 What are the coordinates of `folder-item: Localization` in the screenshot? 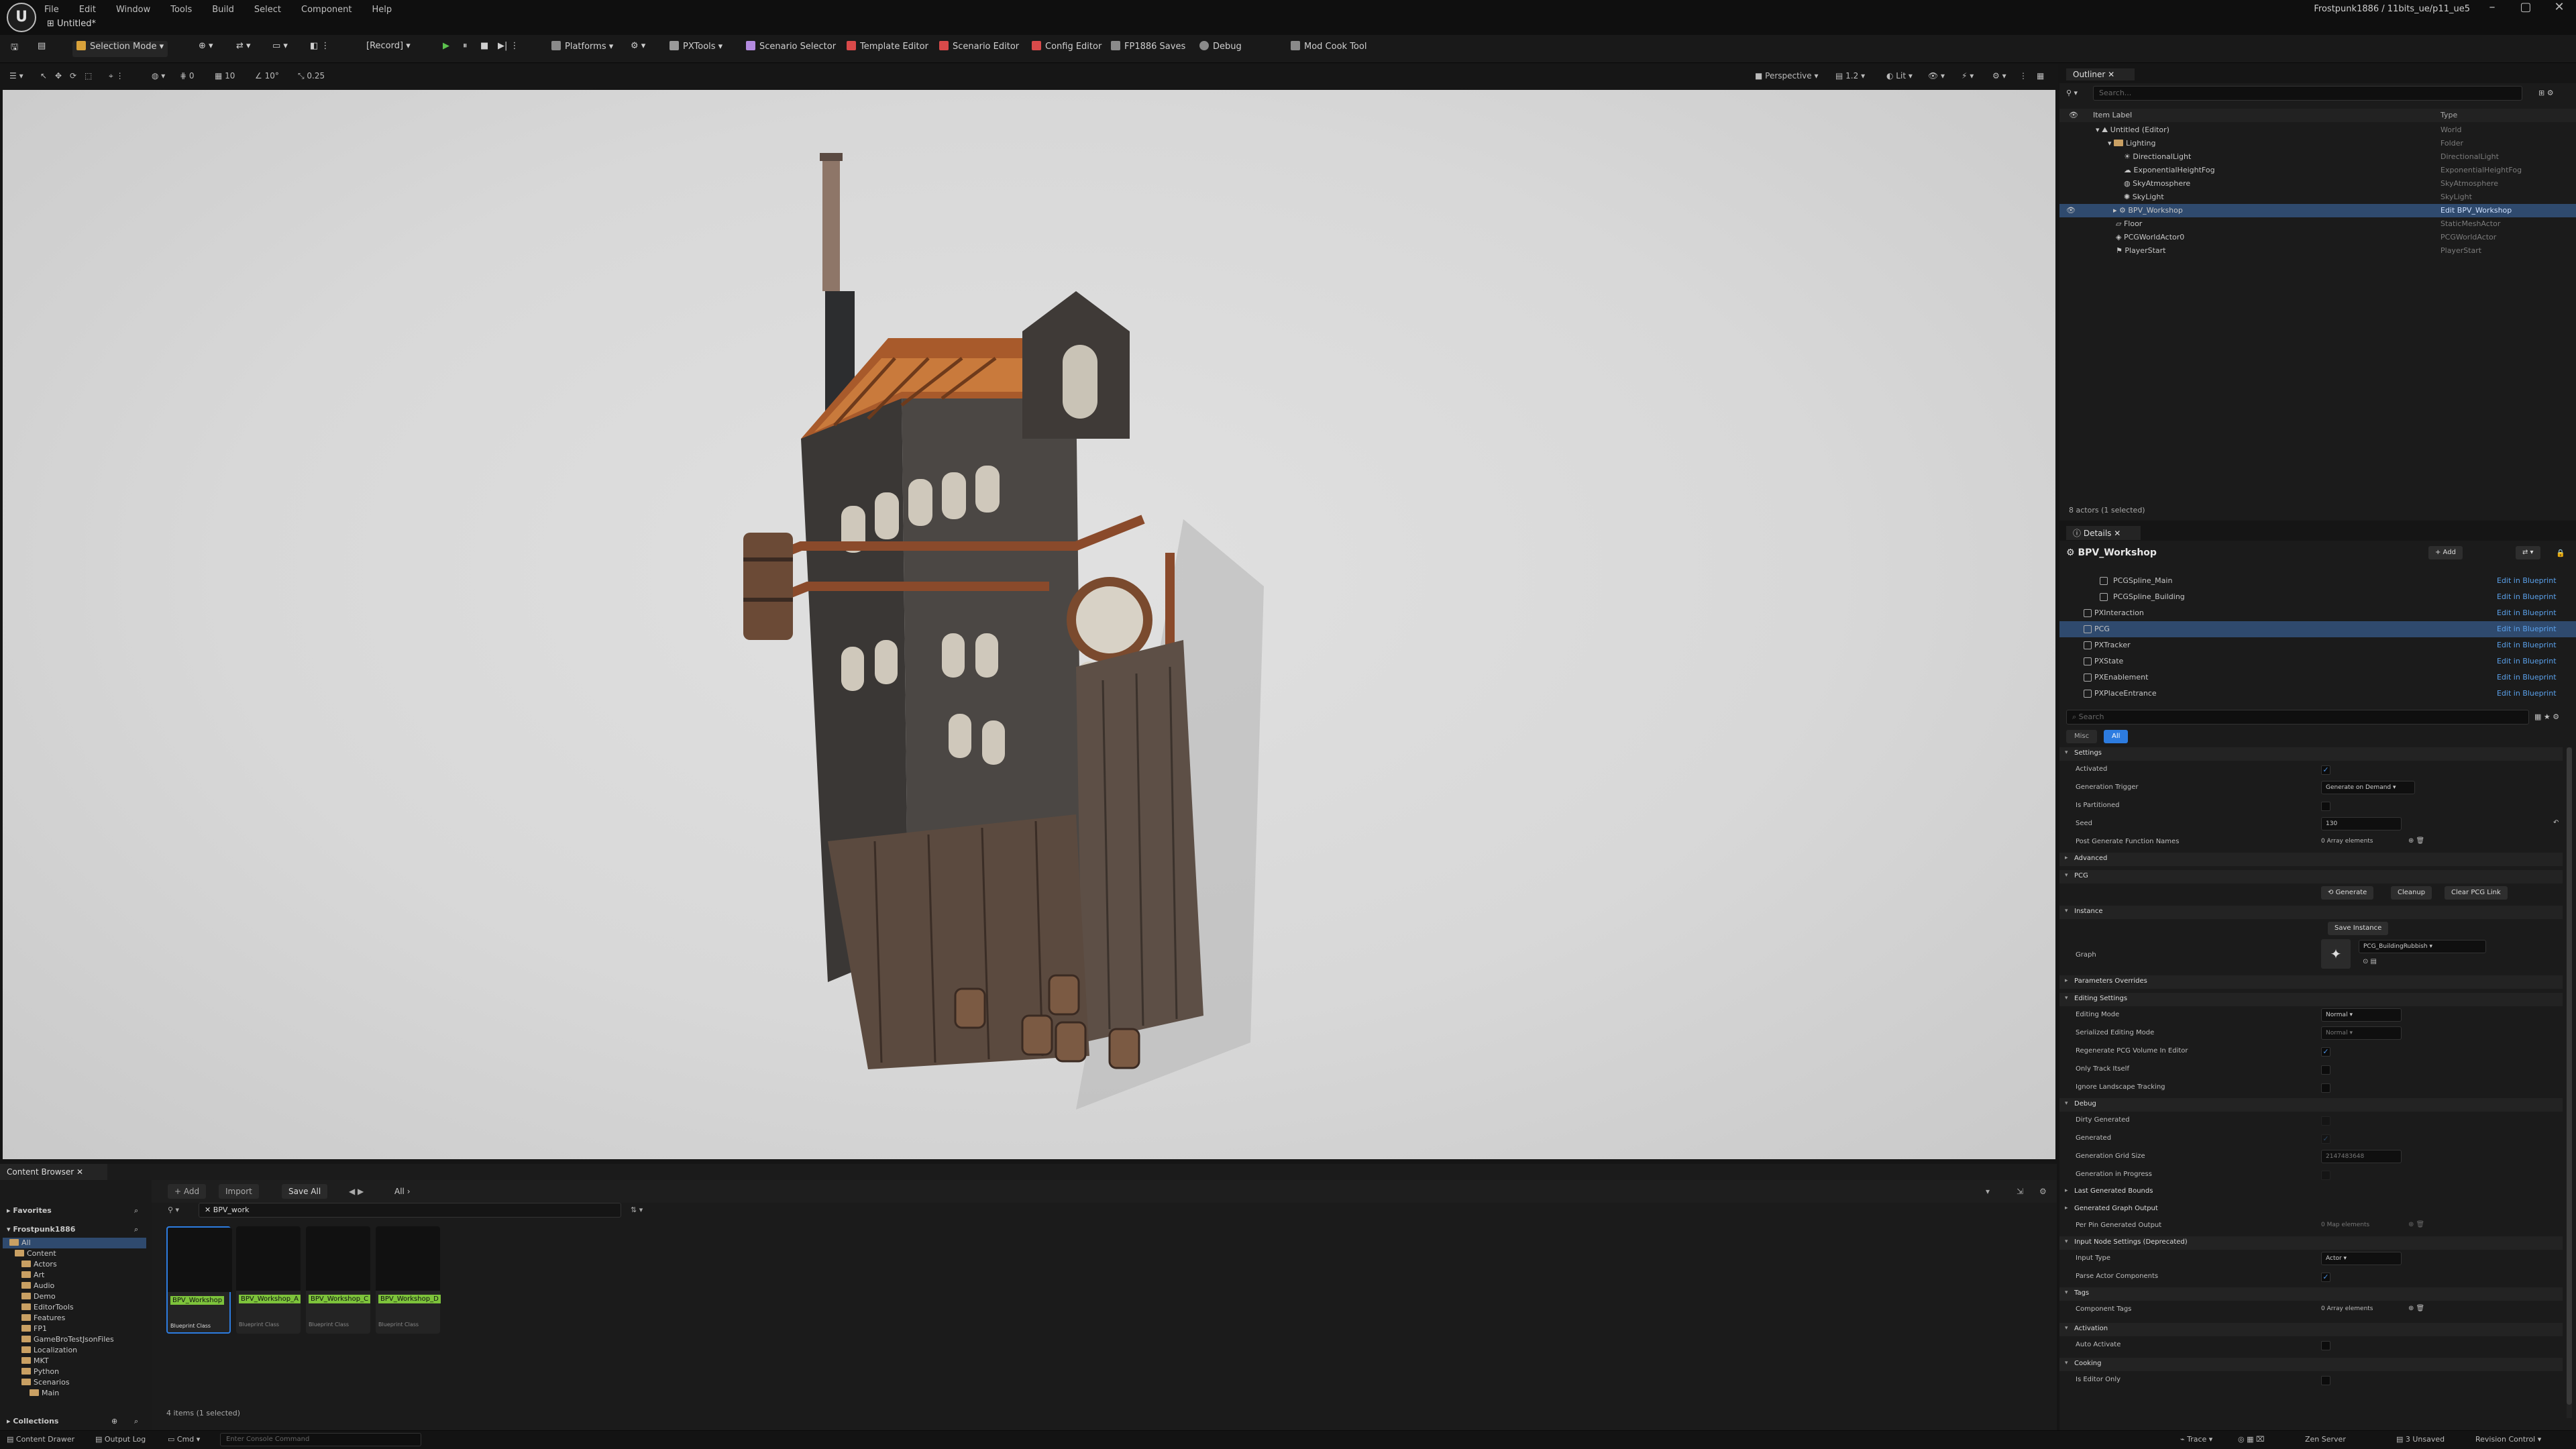 It's located at (74, 1350).